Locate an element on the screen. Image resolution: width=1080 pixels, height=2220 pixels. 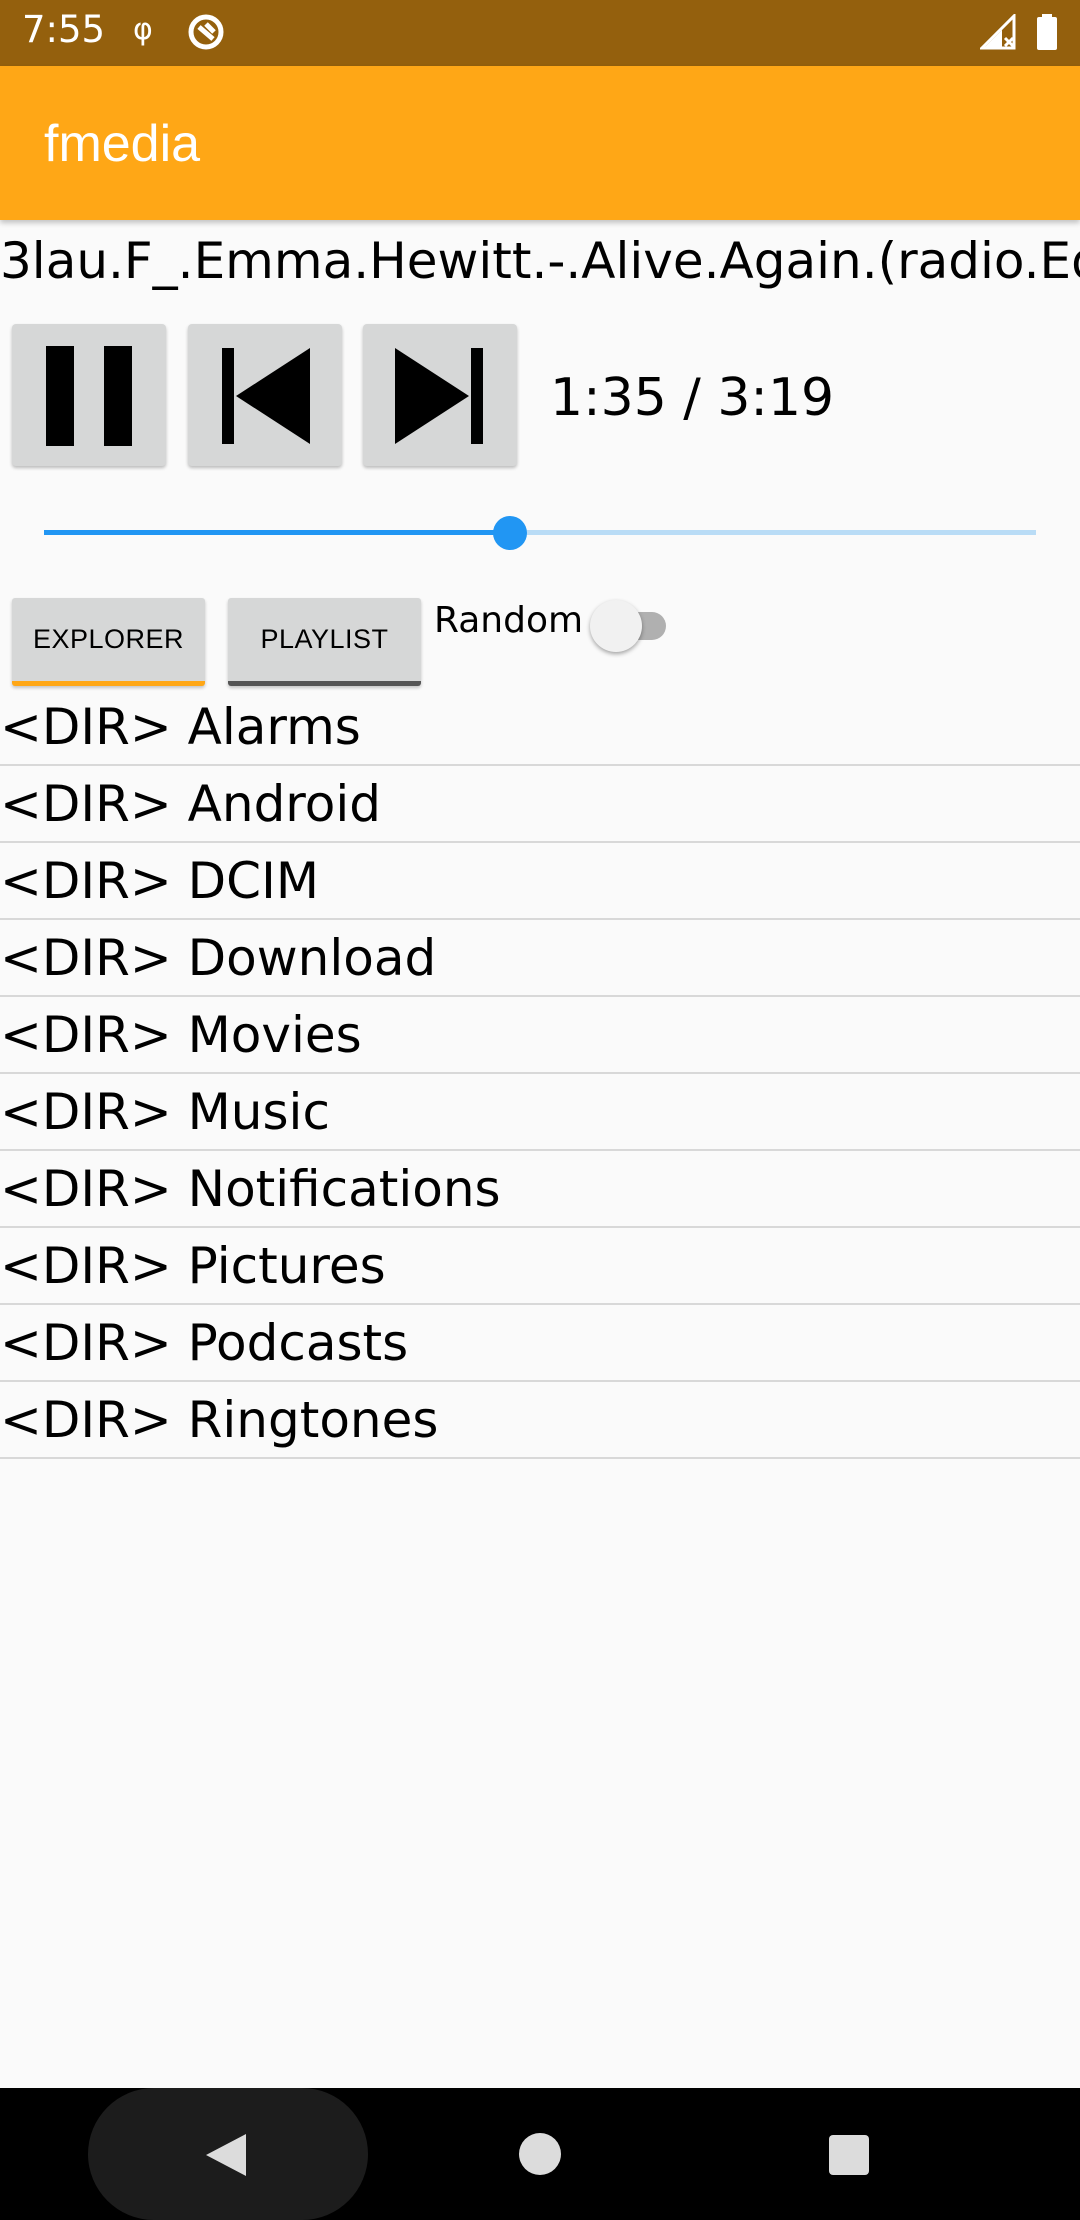
back-icon is located at coordinates (226, 2155).